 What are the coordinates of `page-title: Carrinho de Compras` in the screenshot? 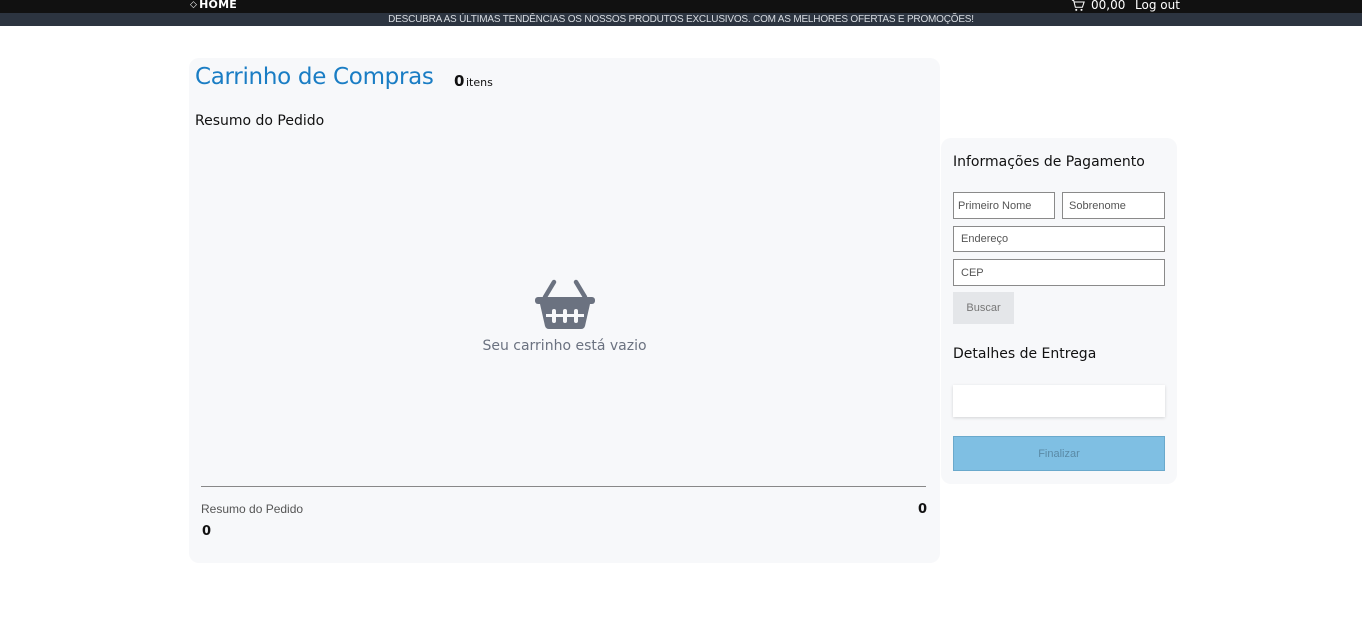 It's located at (314, 77).